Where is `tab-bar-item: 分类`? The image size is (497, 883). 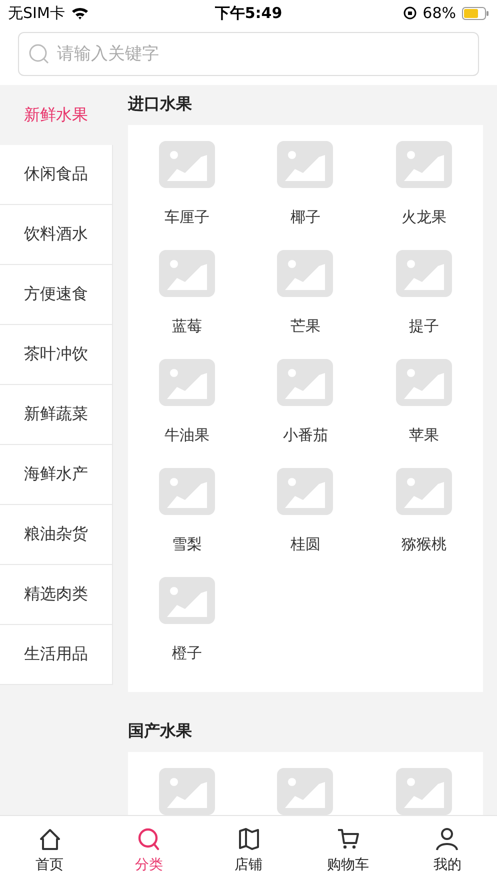 tab-bar-item: 分类 is located at coordinates (149, 849).